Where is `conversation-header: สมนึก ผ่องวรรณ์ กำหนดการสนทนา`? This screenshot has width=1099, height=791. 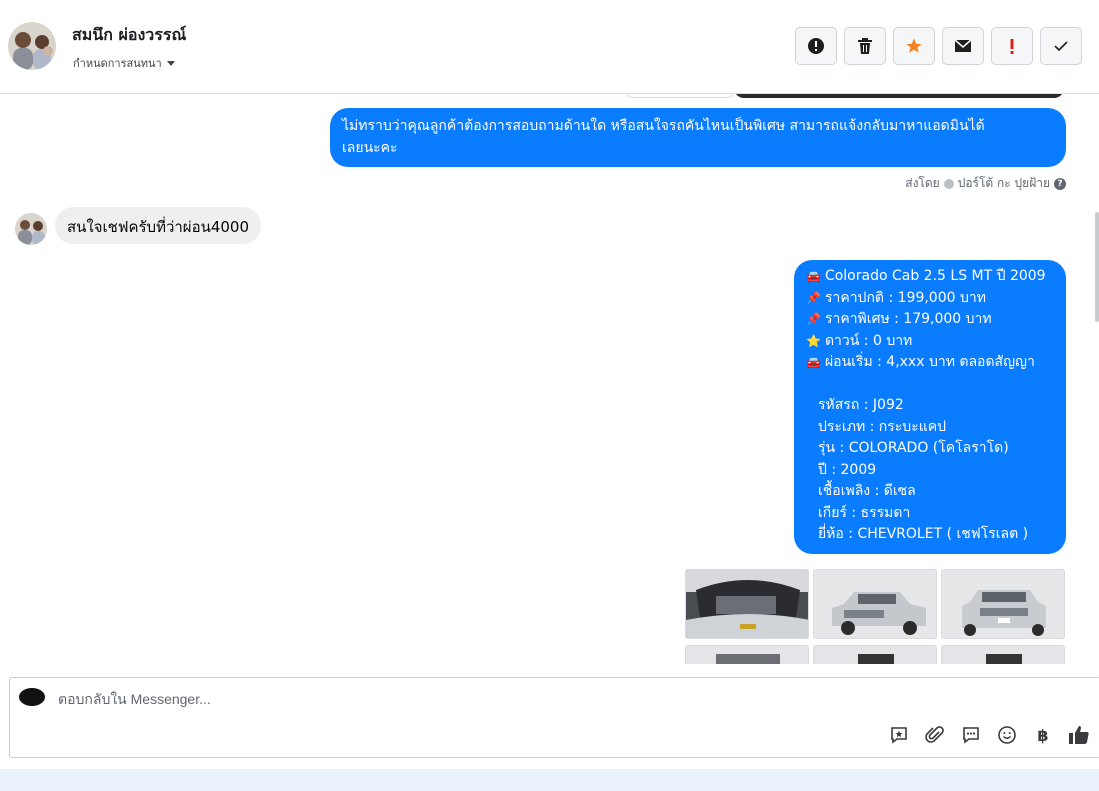 conversation-header: สมนึก ผ่องวรรณ์ กำหนดการสนทนา is located at coordinates (549, 47).